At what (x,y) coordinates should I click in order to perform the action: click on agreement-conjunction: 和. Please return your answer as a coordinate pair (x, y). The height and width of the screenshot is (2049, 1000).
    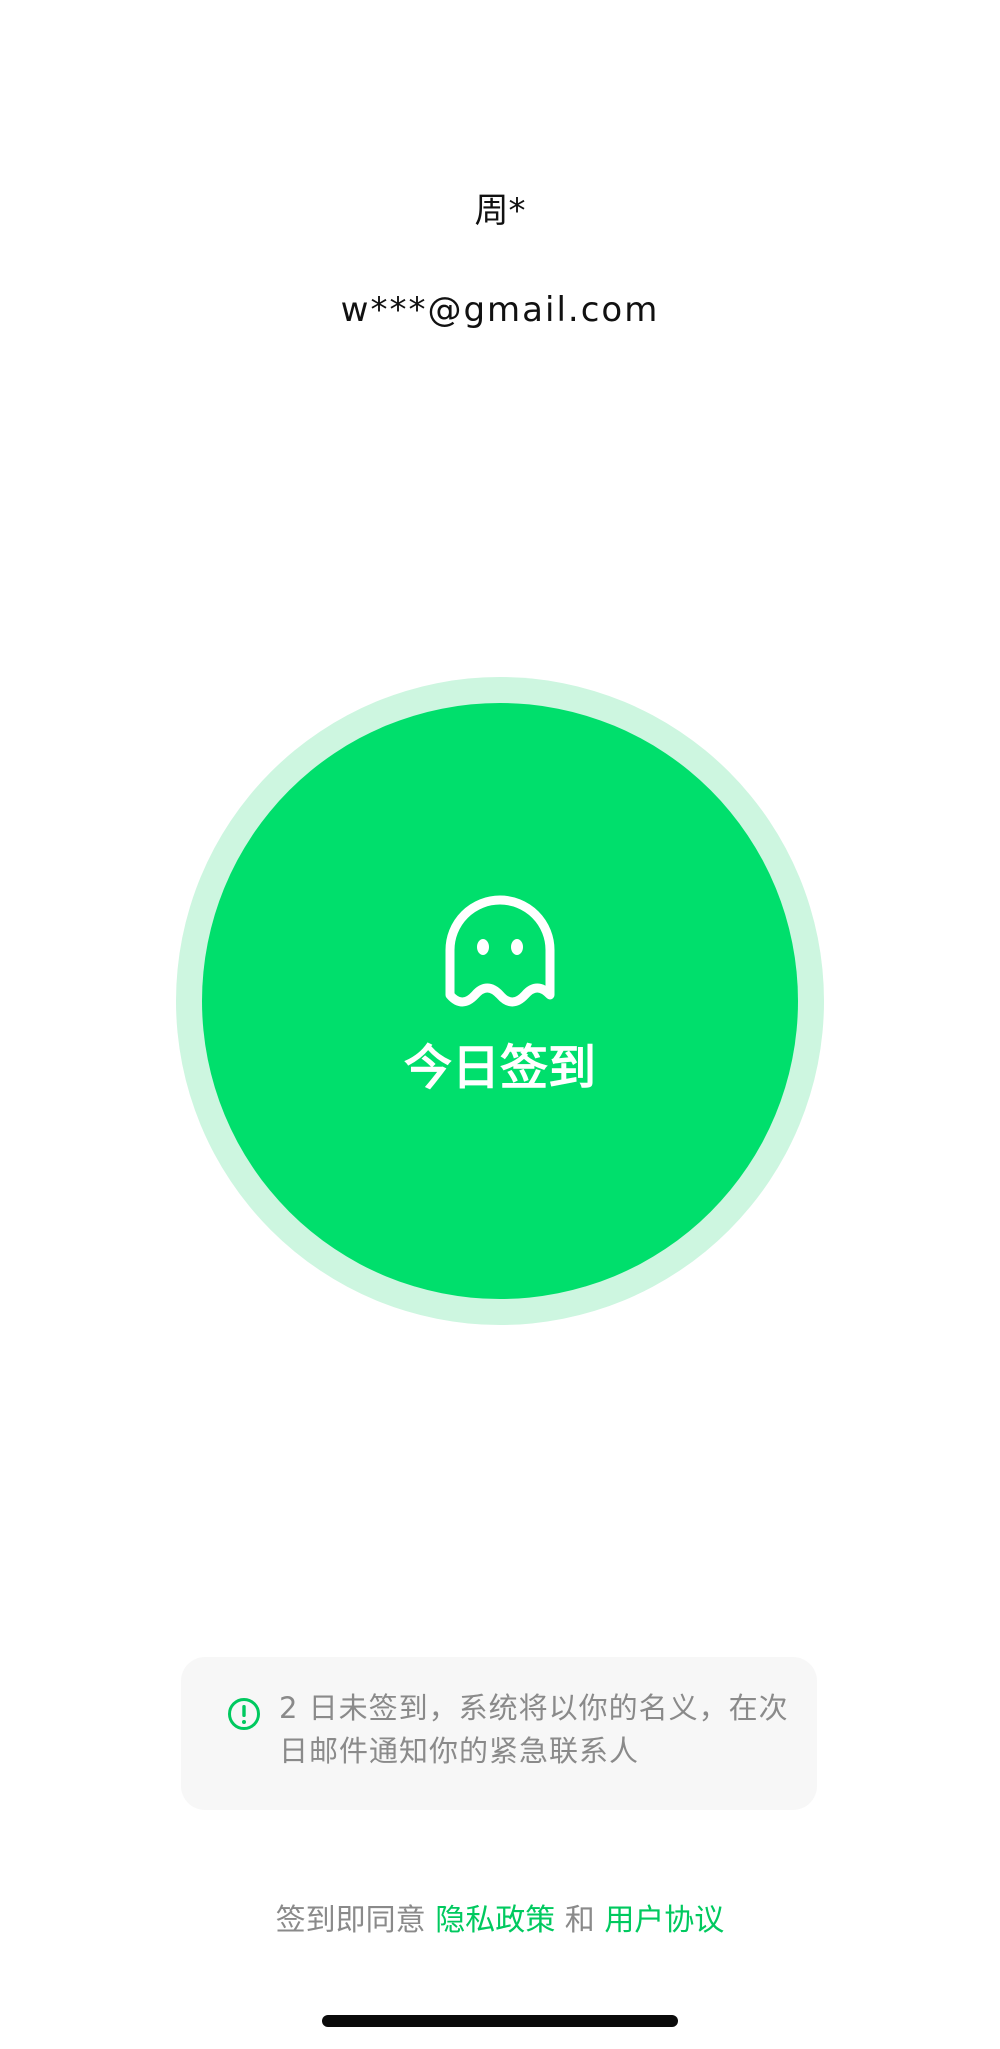
    Looking at the image, I should click on (579, 1920).